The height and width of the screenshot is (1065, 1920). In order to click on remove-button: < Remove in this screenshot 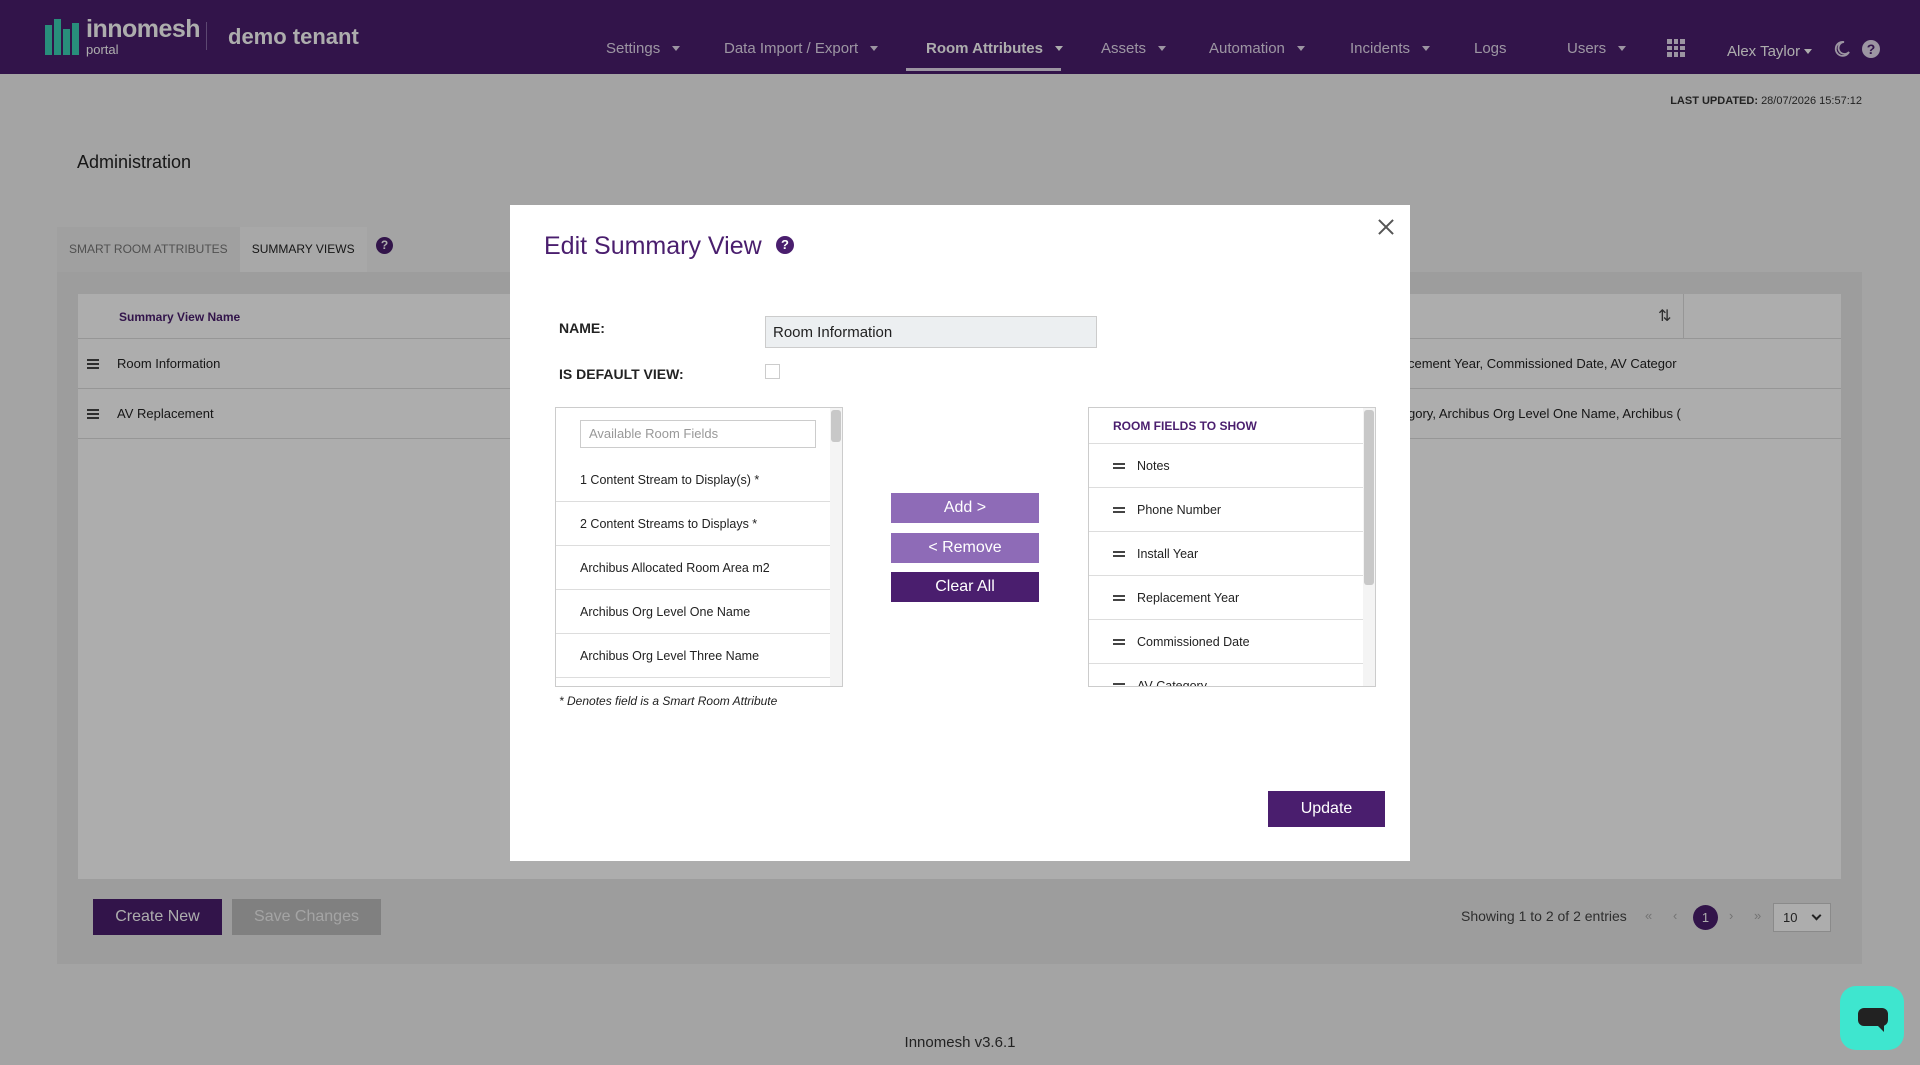, I will do `click(965, 548)`.